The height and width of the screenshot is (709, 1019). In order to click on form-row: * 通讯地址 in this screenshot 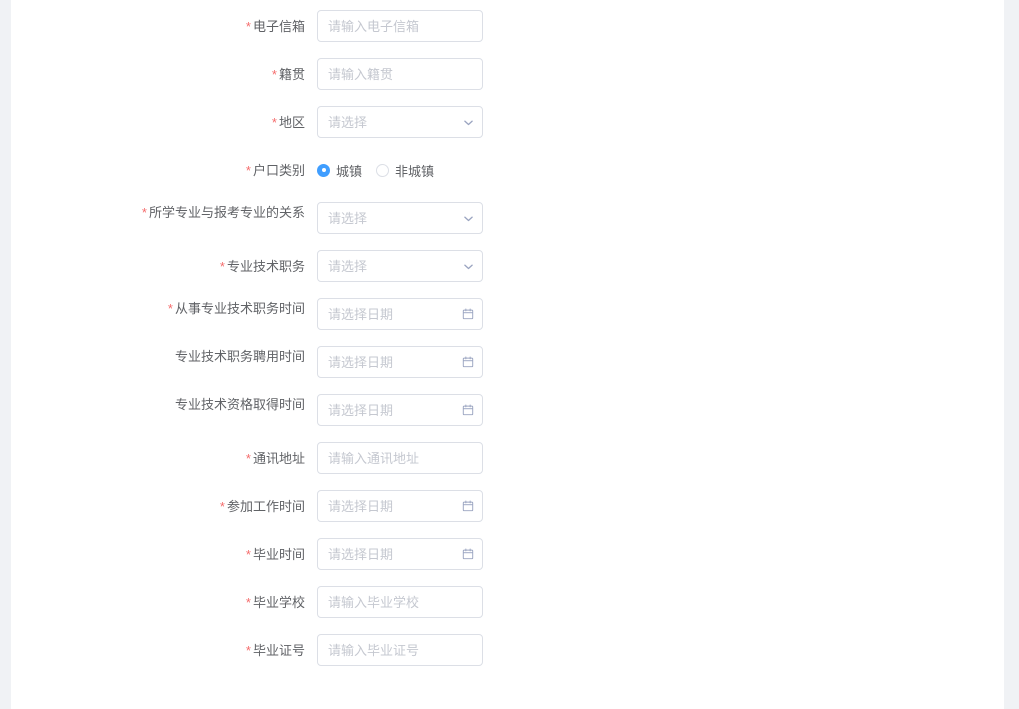, I will do `click(507, 458)`.